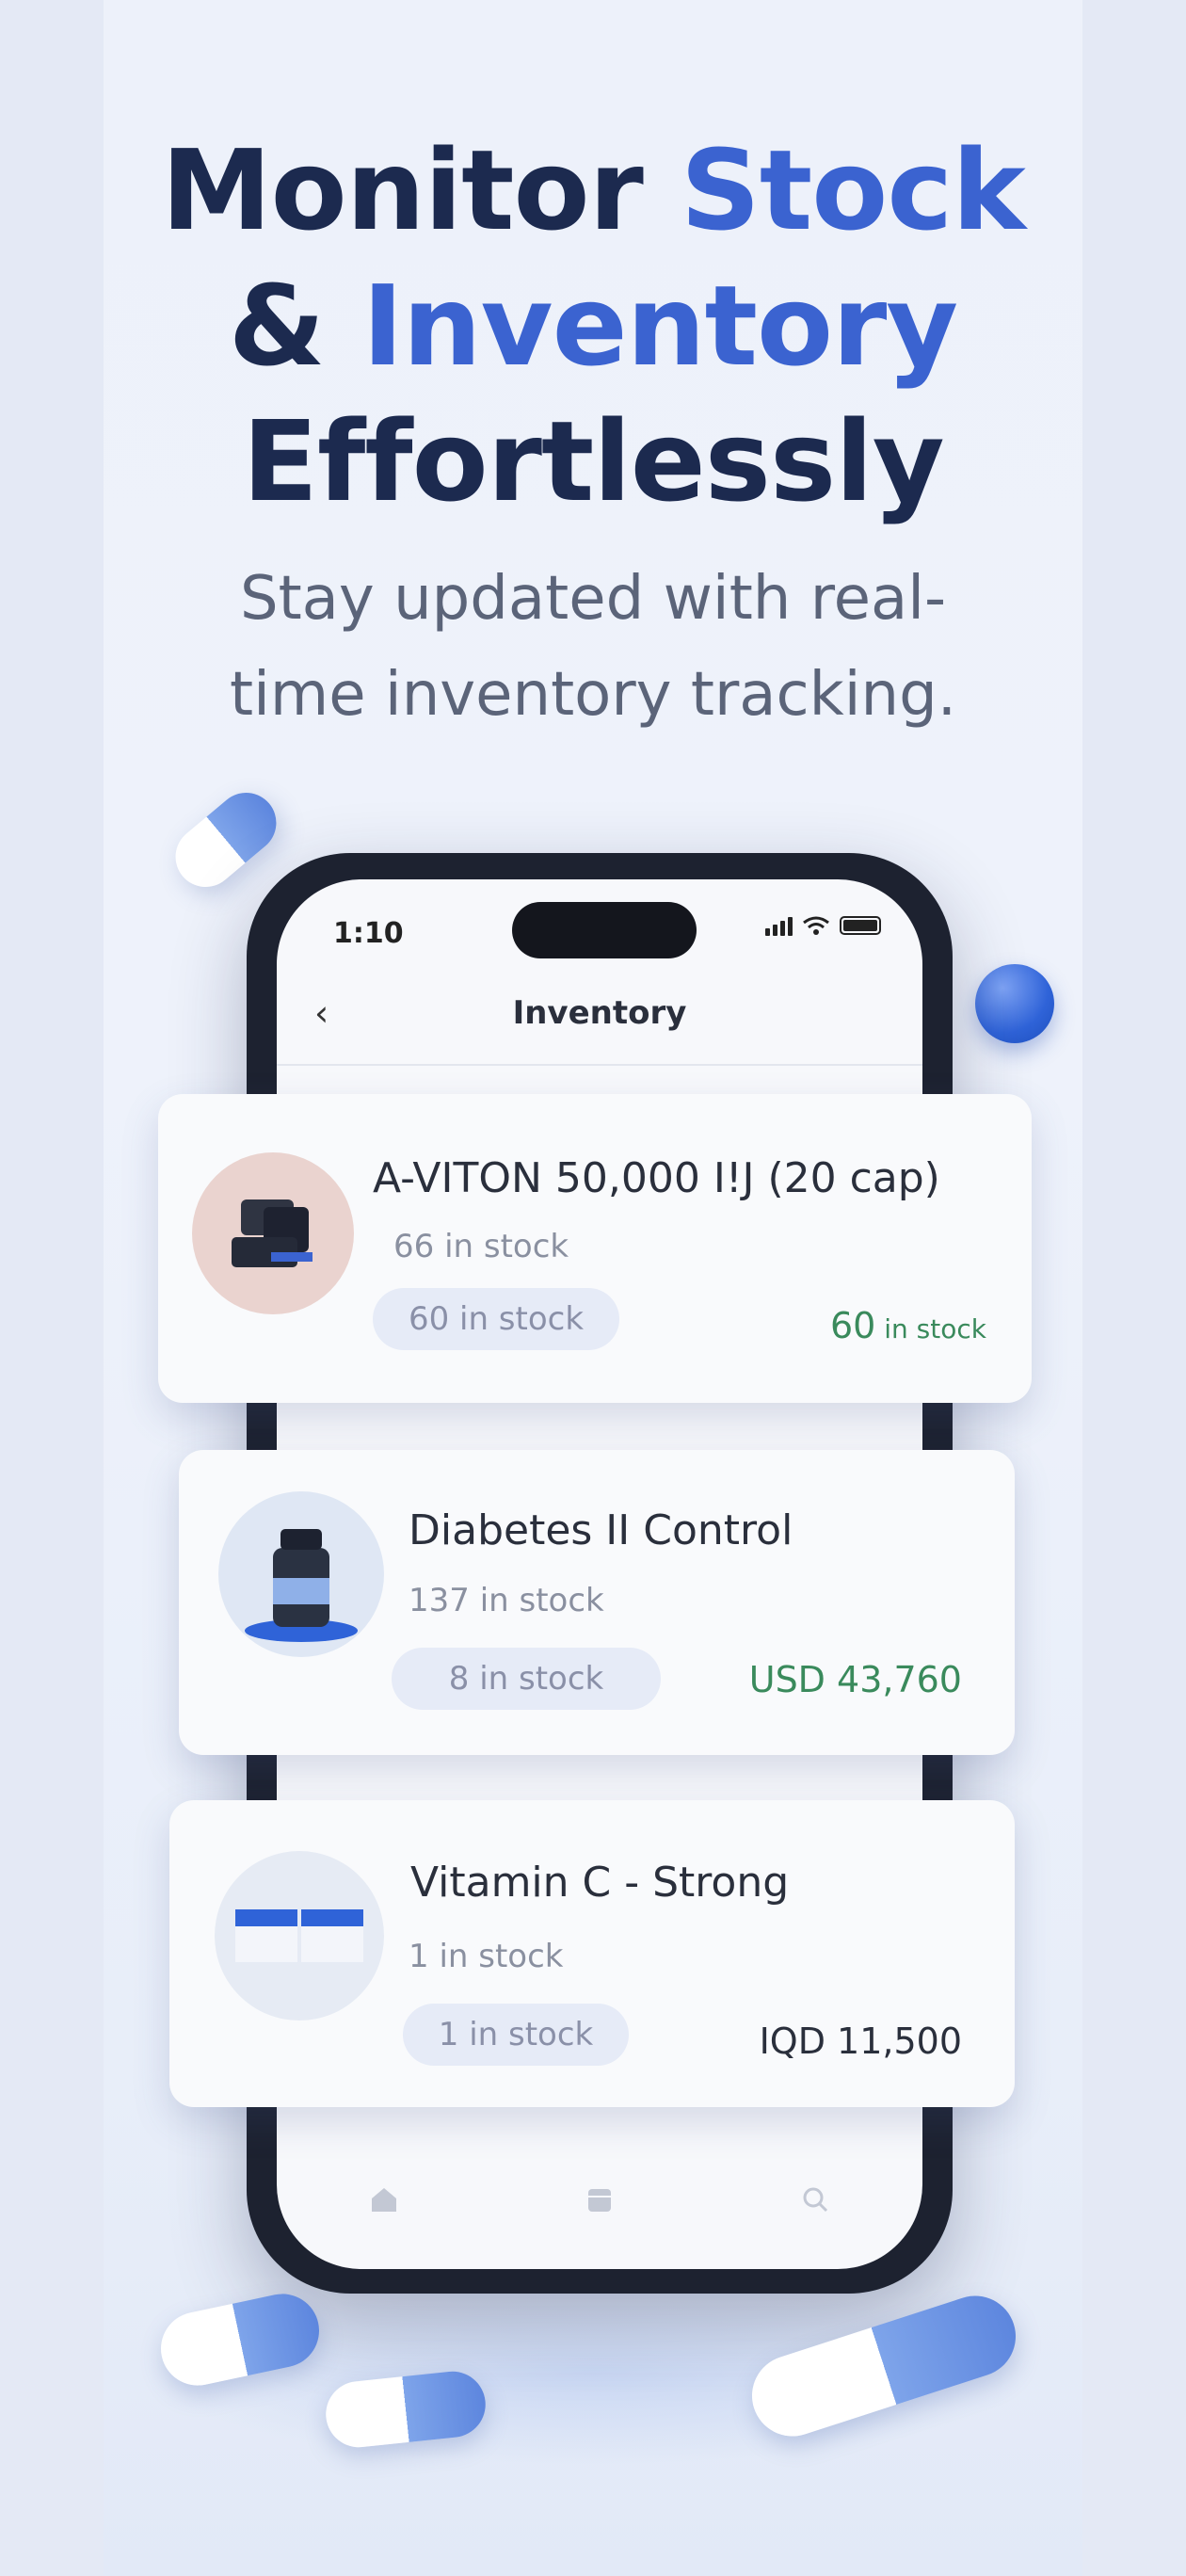 The width and height of the screenshot is (1186, 2576). I want to click on home-icon, so click(384, 2200).